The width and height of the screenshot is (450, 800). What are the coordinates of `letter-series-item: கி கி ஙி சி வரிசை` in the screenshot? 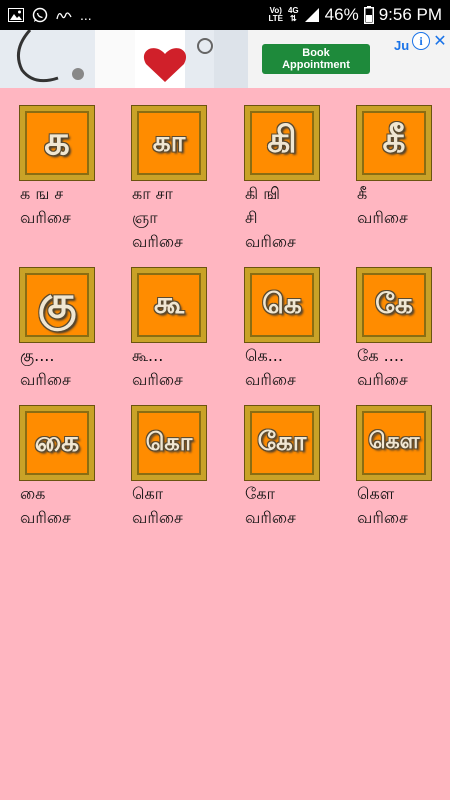 It's located at (295, 180).